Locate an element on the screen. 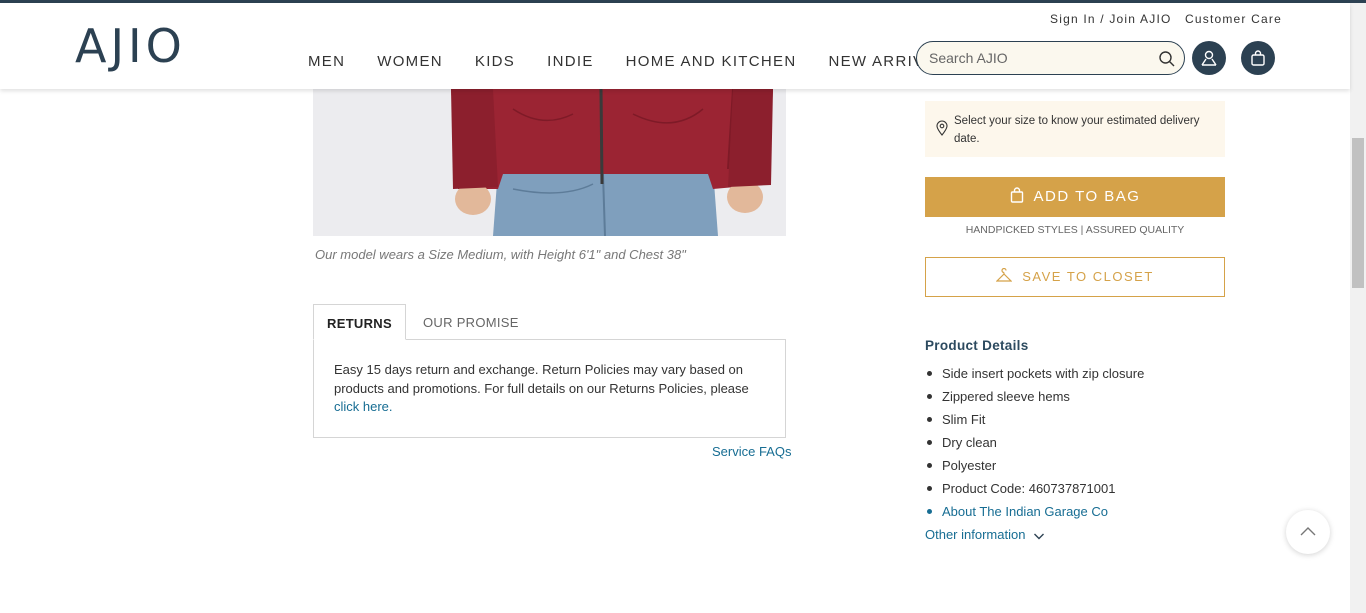  other-information-label: Other information is located at coordinates (975, 534).